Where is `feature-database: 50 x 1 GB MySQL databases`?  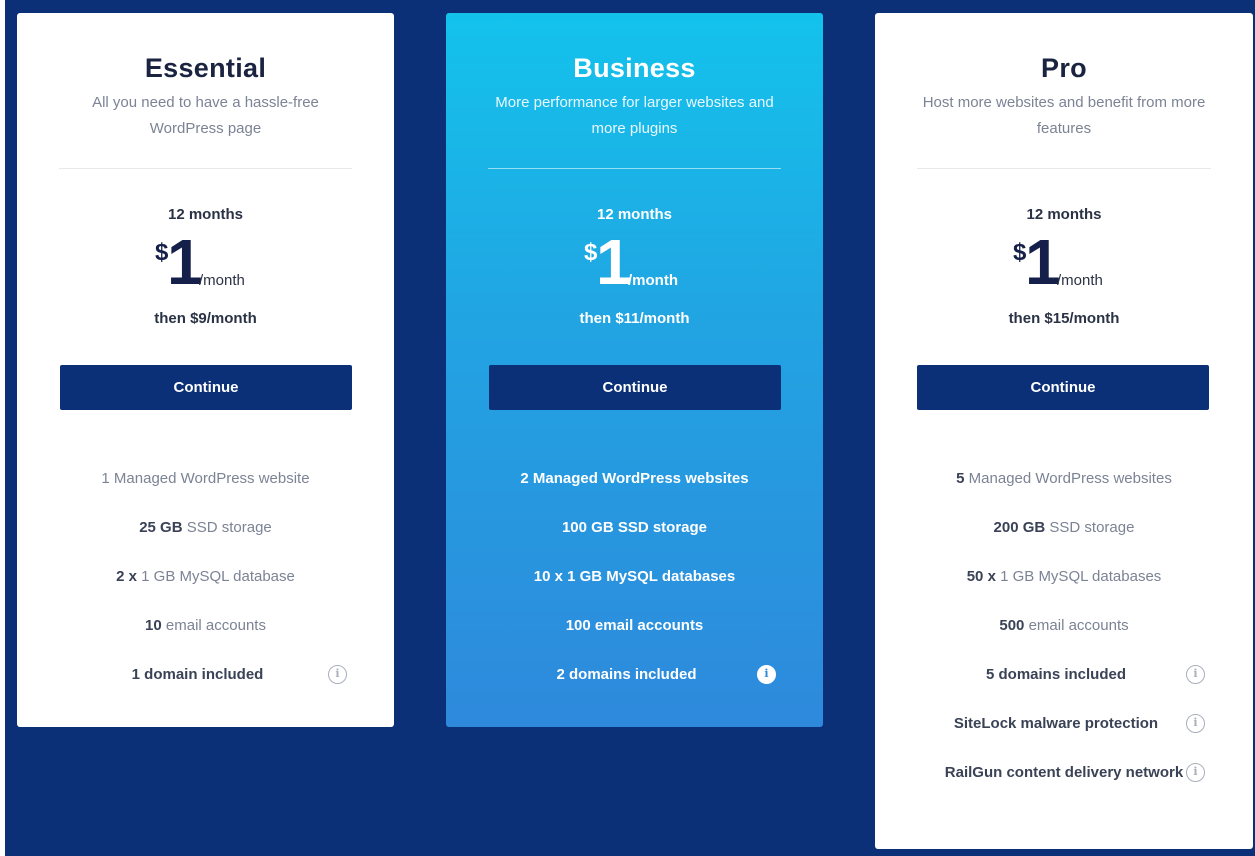
feature-database: 50 x 1 GB MySQL databases is located at coordinates (1064, 576).